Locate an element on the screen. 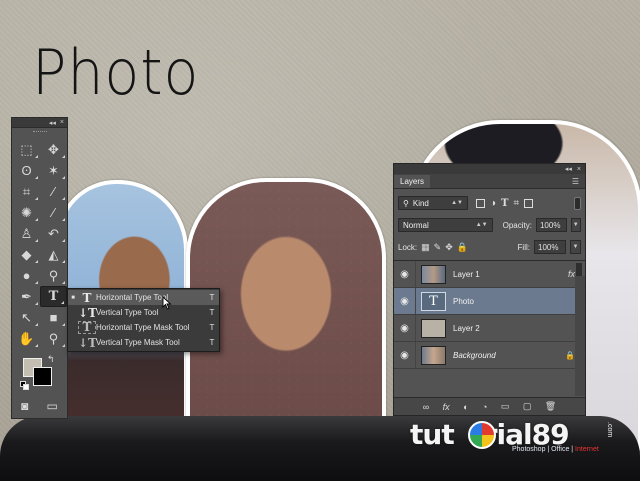  add-mask-icon: ◐ is located at coordinates (465, 407).